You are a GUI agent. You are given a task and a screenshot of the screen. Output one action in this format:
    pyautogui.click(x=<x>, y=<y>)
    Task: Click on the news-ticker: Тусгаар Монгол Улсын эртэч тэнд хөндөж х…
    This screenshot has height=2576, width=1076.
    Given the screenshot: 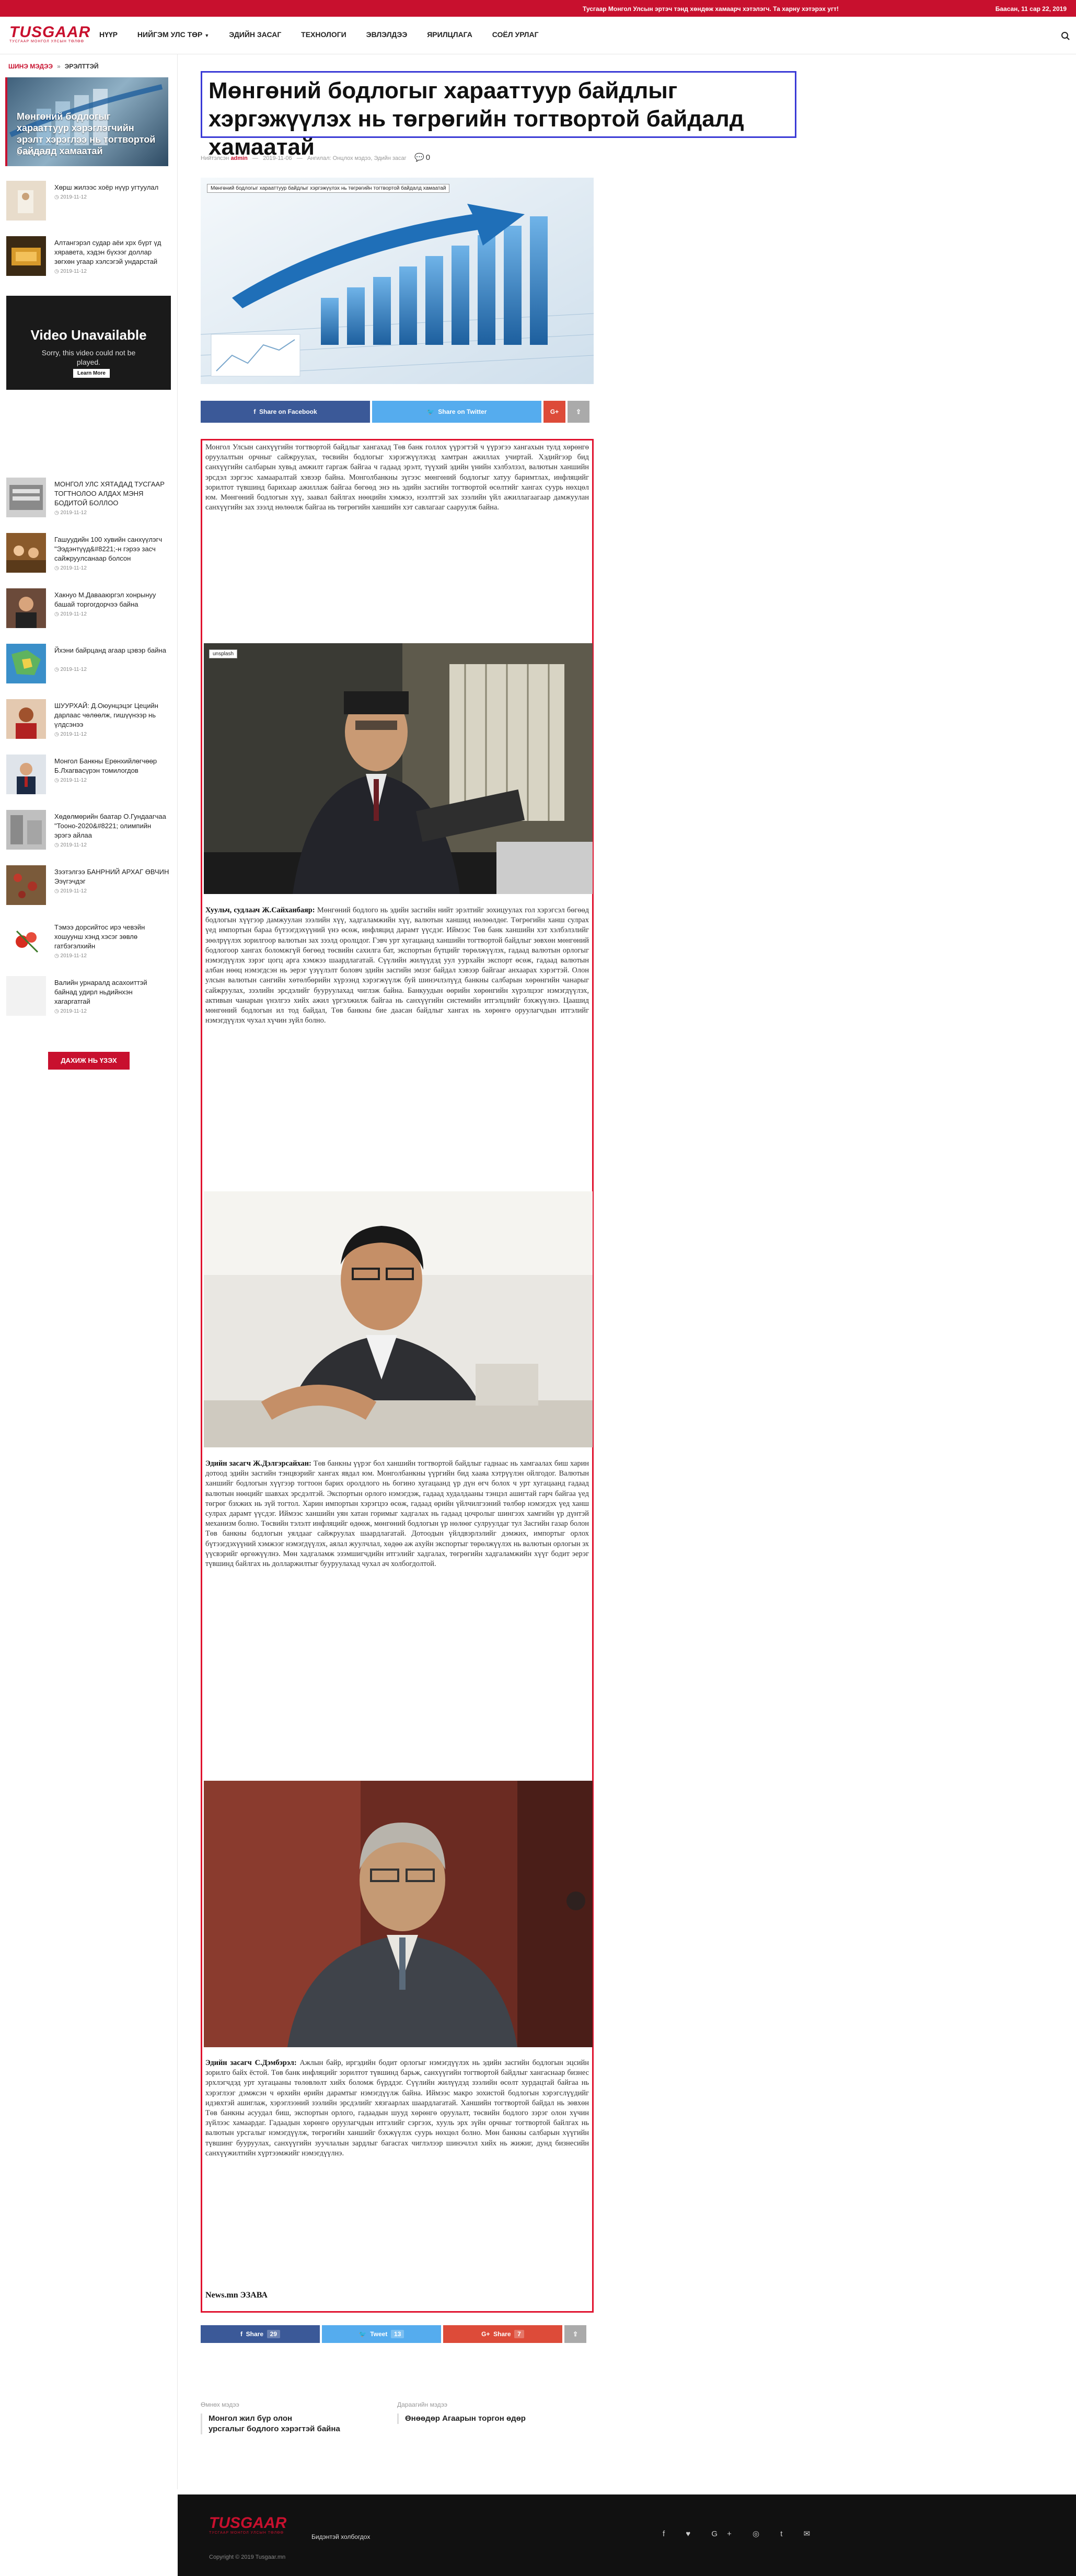 What is the action you would take?
    pyautogui.click(x=711, y=9)
    